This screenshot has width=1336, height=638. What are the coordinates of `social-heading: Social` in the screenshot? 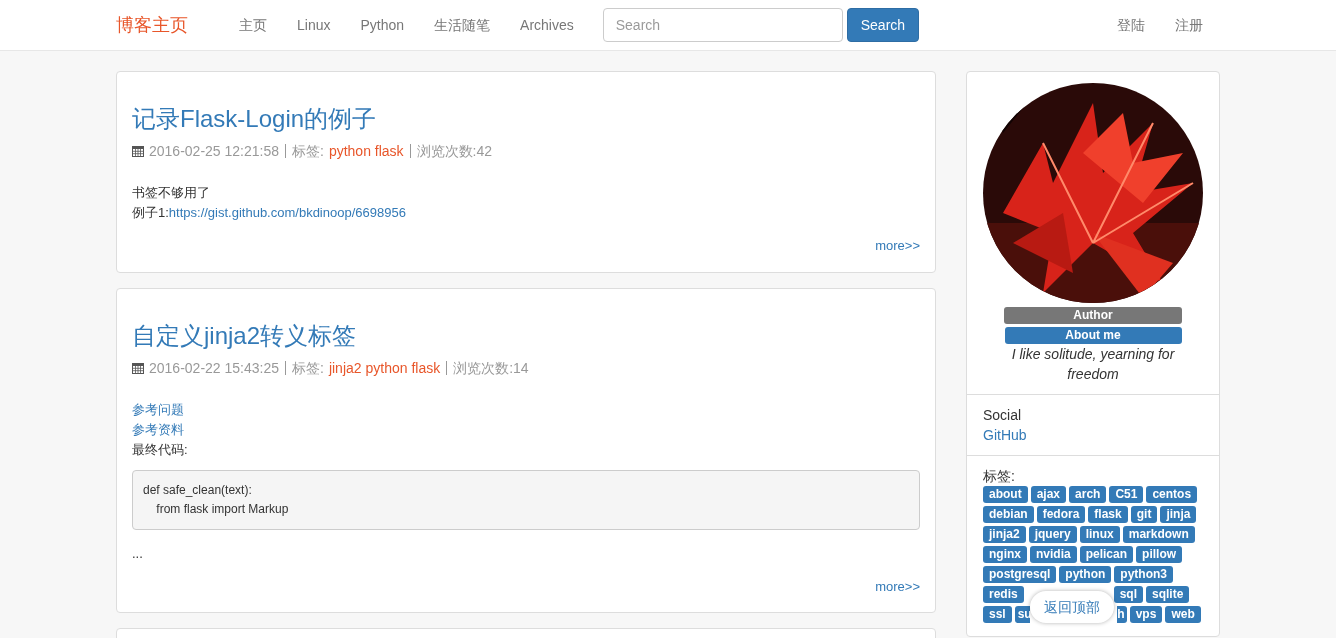 It's located at (1003, 415).